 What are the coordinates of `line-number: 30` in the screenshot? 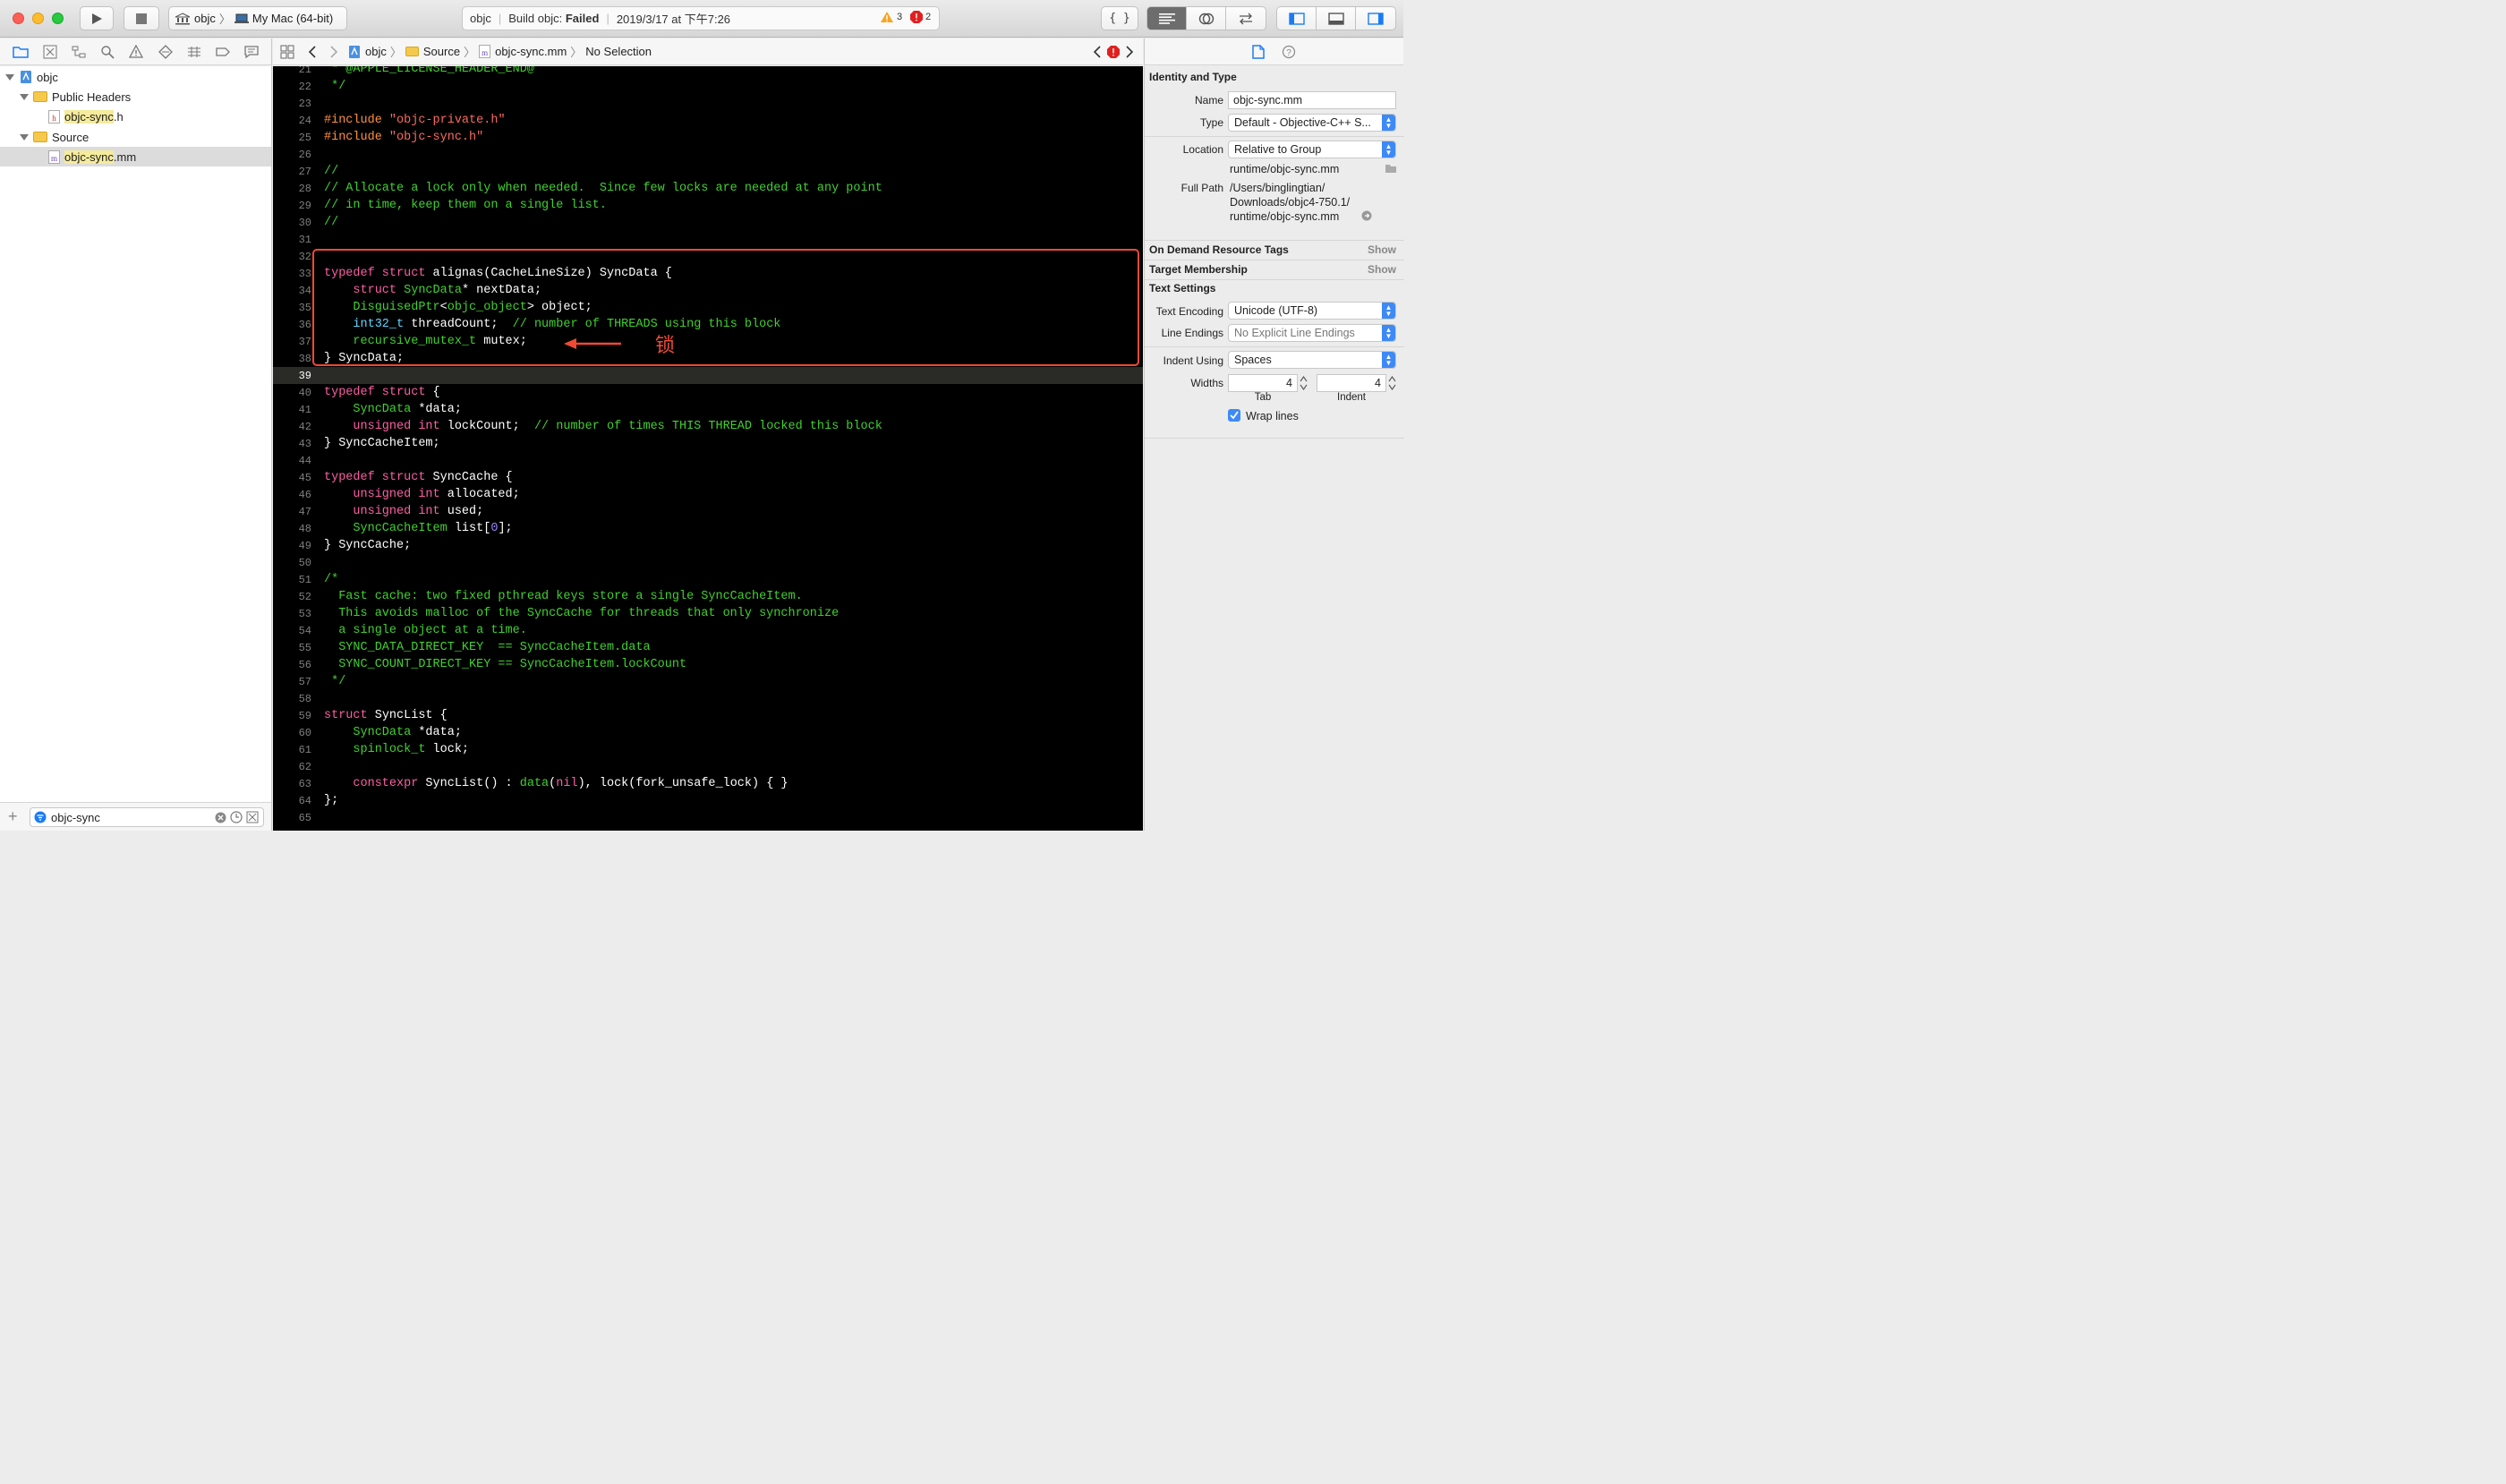 It's located at (293, 223).